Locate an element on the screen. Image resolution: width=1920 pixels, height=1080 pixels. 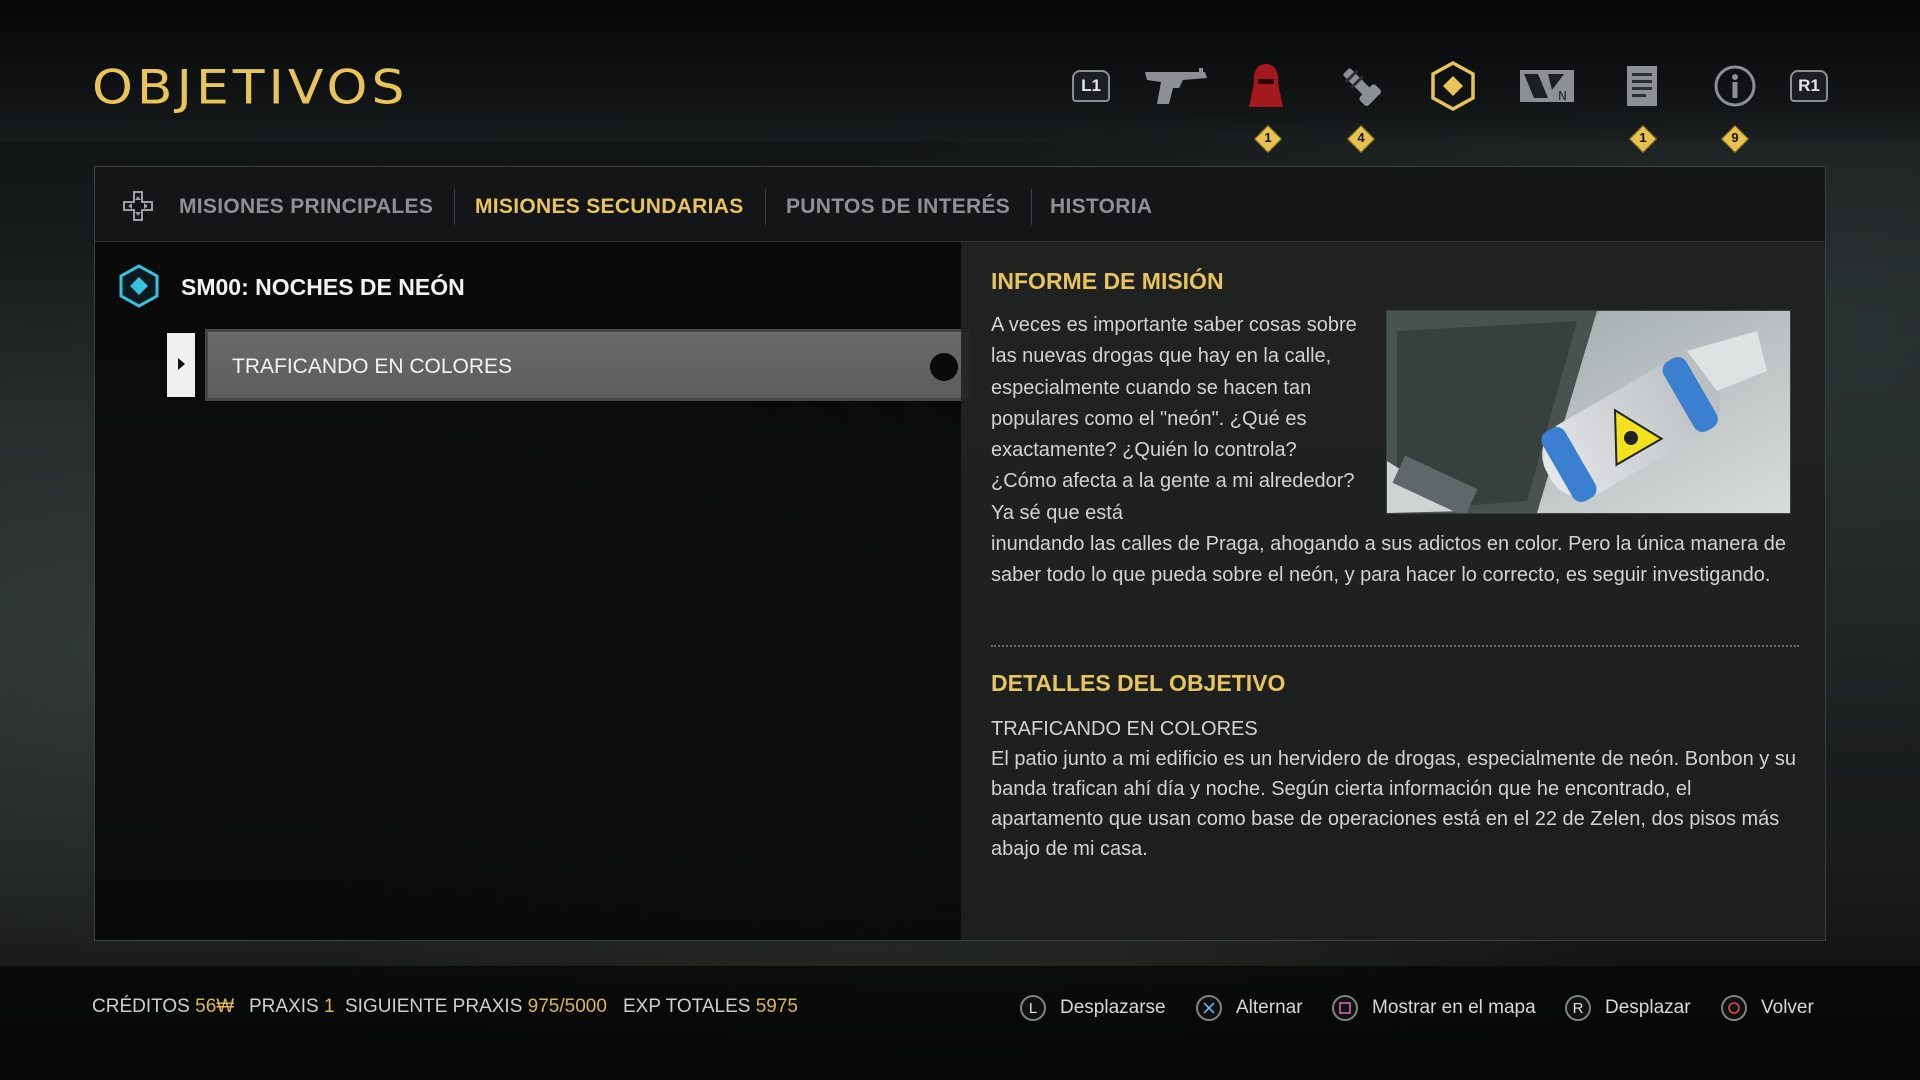
praxis-label: PRAXIS is located at coordinates (284, 1006).